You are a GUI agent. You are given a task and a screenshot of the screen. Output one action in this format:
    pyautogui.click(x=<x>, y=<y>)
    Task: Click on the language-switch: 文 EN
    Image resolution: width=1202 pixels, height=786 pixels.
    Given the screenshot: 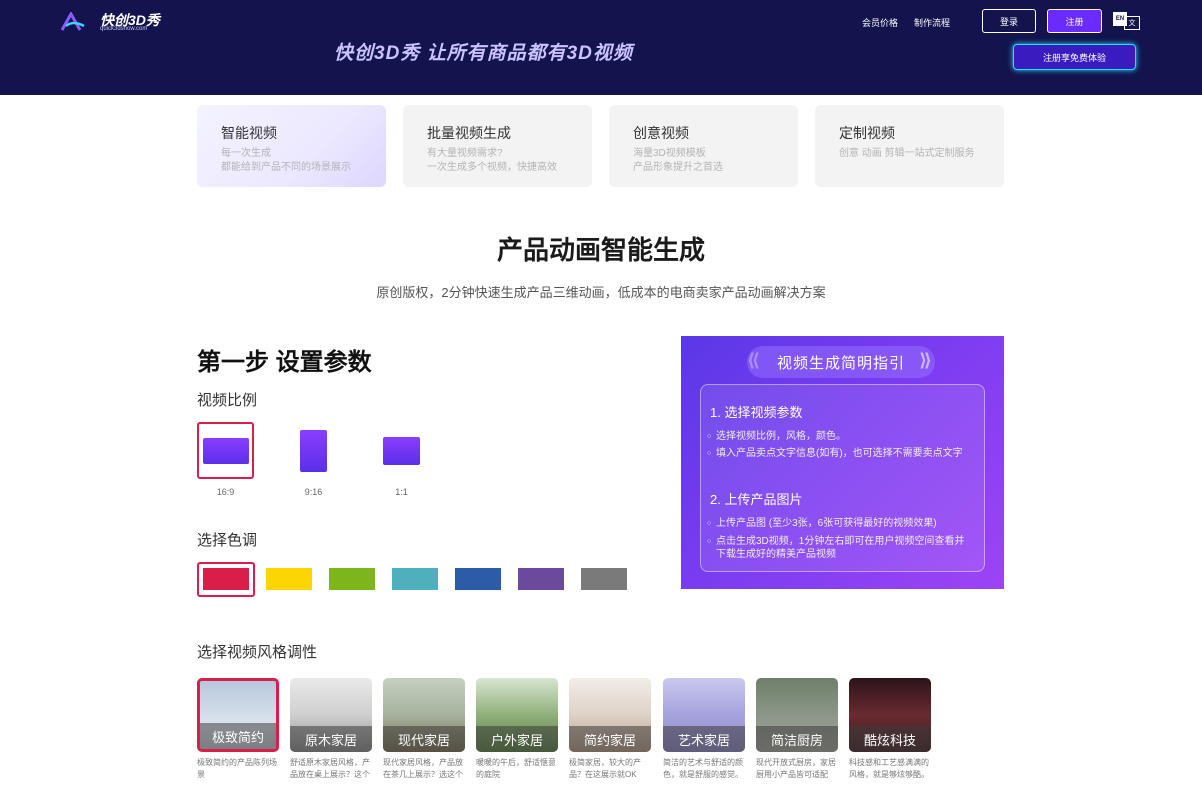 What is the action you would take?
    pyautogui.click(x=1127, y=21)
    